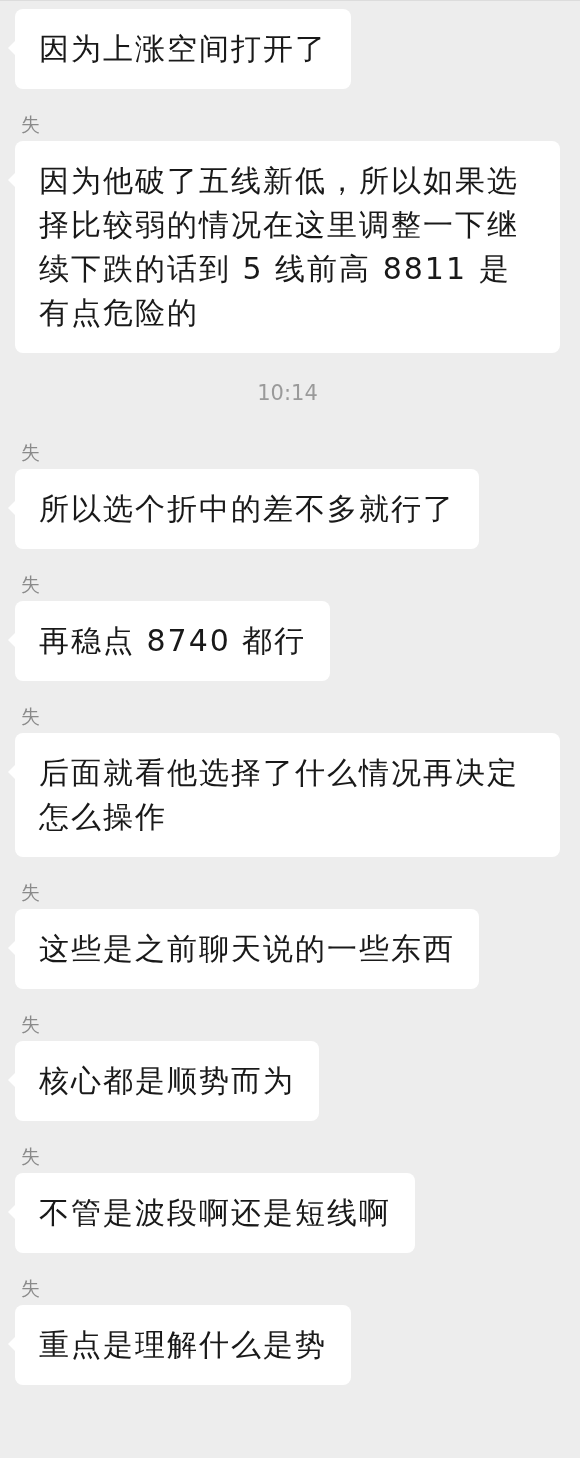  Describe the element at coordinates (247, 509) in the screenshot. I see `message-bubble: 所以选个折中的差不多就行了` at that location.